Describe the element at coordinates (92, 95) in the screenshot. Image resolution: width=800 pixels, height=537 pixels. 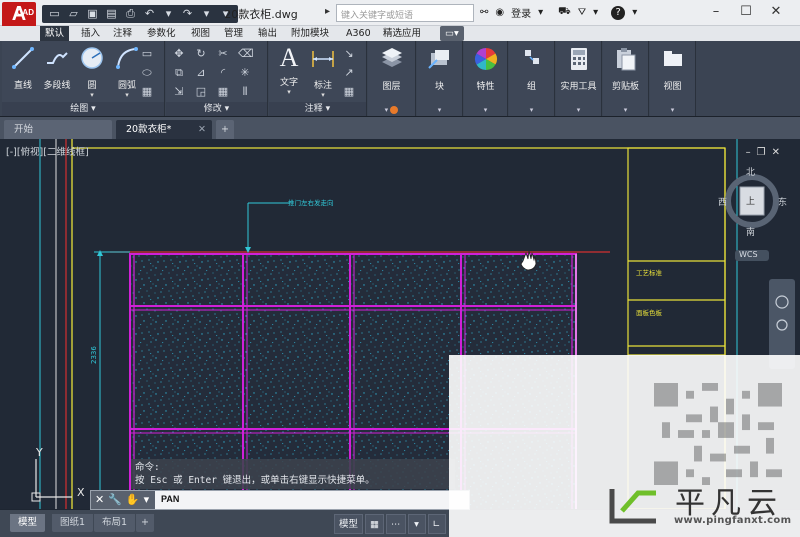
I see `circle-dropdown-icon: ▾` at that location.